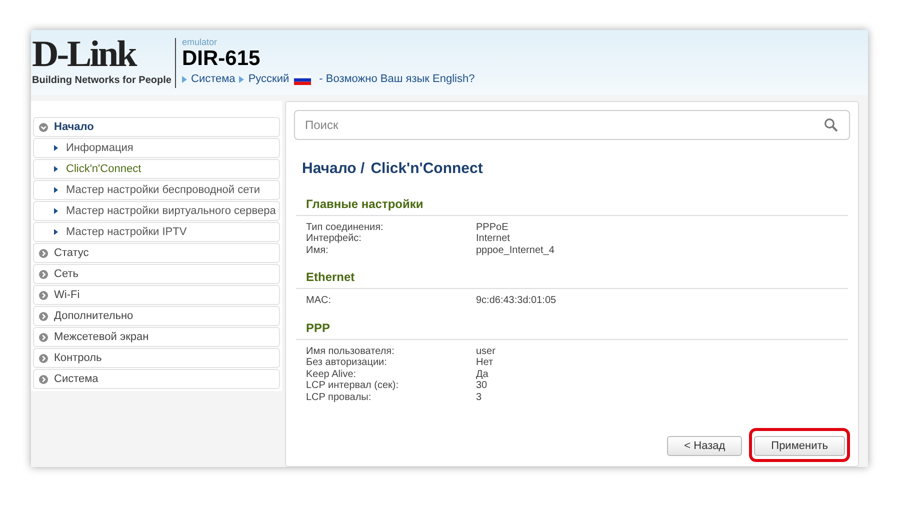 The height and width of the screenshot is (521, 900). I want to click on field-value: user, so click(486, 351).